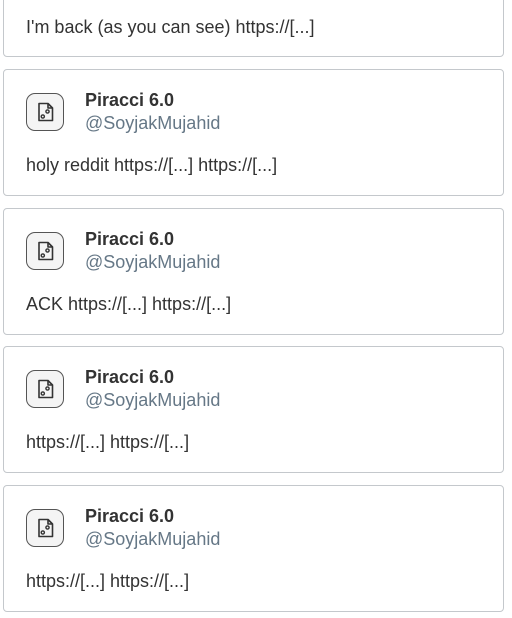  I want to click on post-card: I'm back (as you can see) https://[...], so click(253, 28).